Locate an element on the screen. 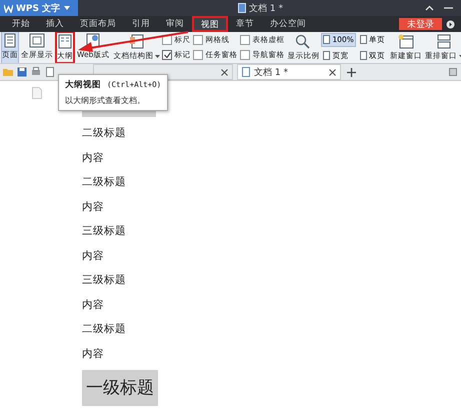 This screenshot has height=410, width=461. add-tab-icon is located at coordinates (351, 72).